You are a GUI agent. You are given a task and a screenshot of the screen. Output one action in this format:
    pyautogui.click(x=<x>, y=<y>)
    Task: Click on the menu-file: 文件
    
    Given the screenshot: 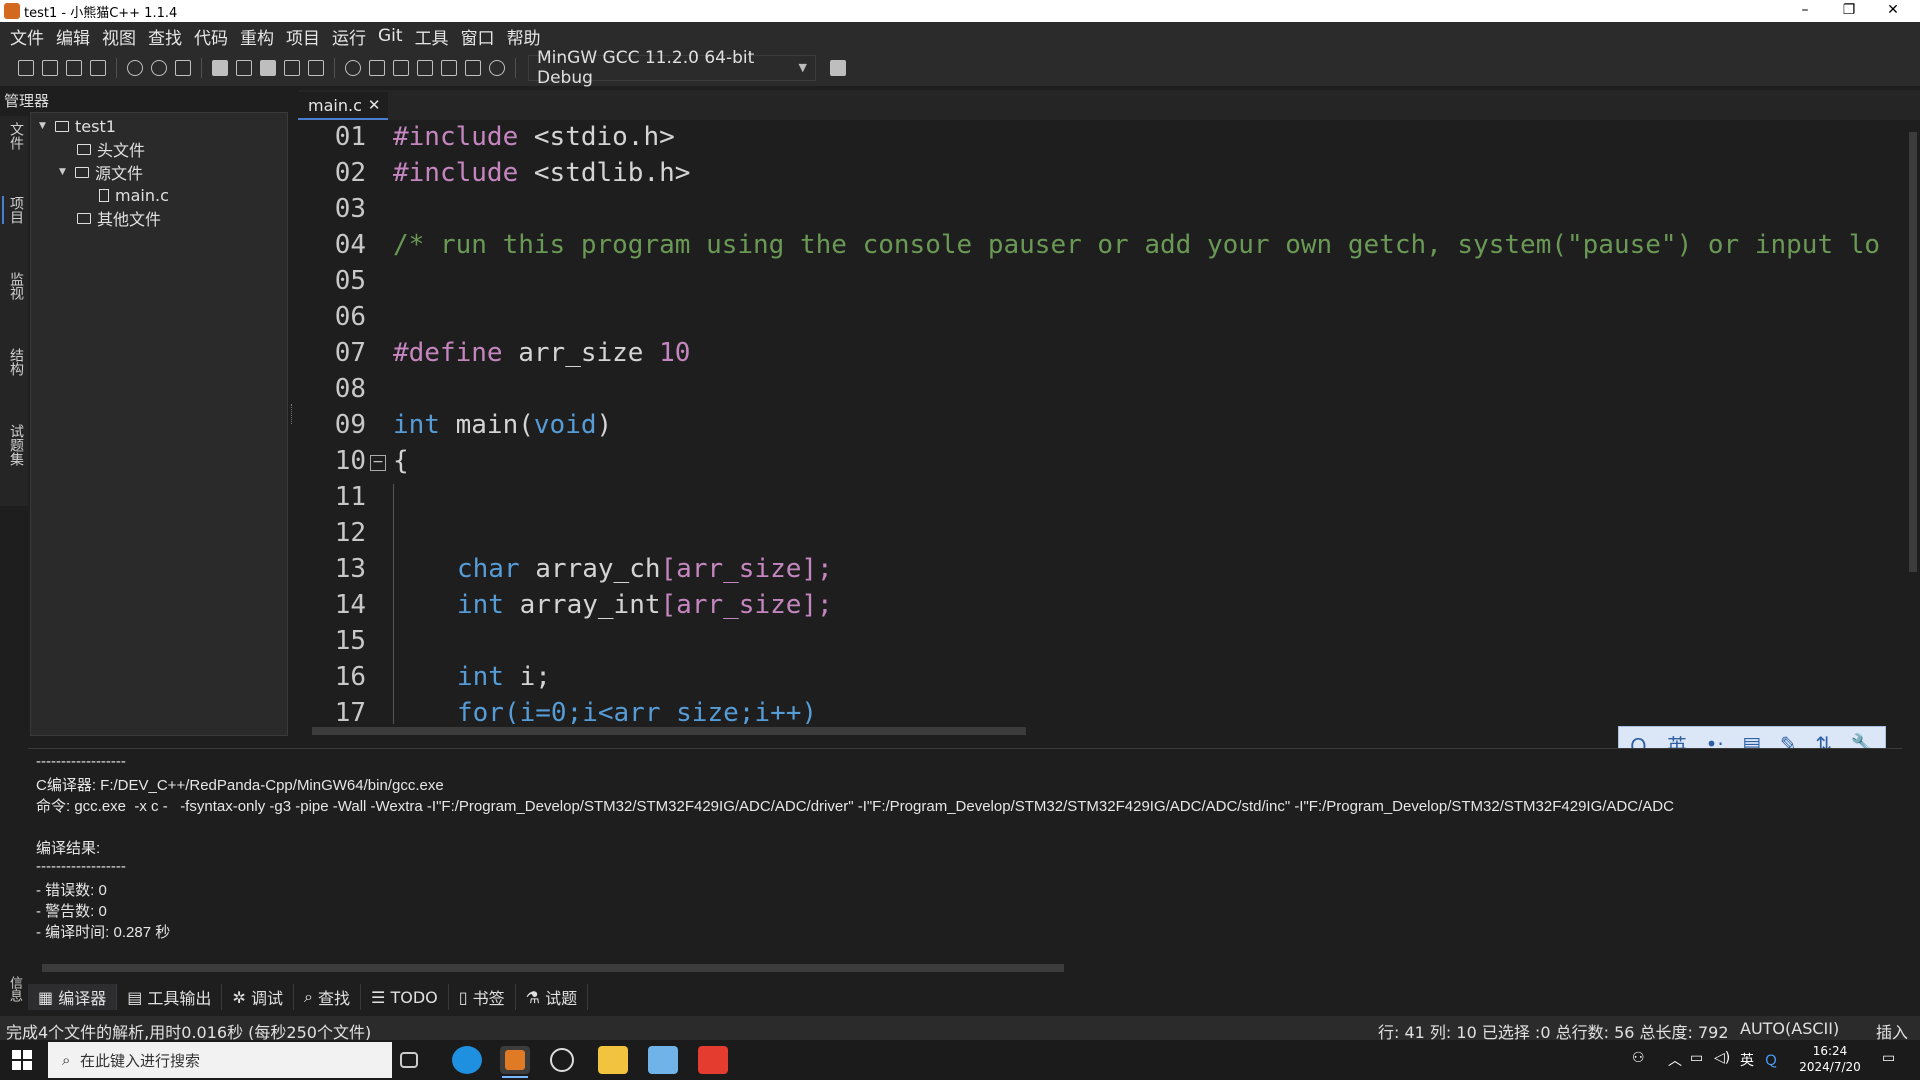 What is the action you would take?
    pyautogui.click(x=29, y=36)
    